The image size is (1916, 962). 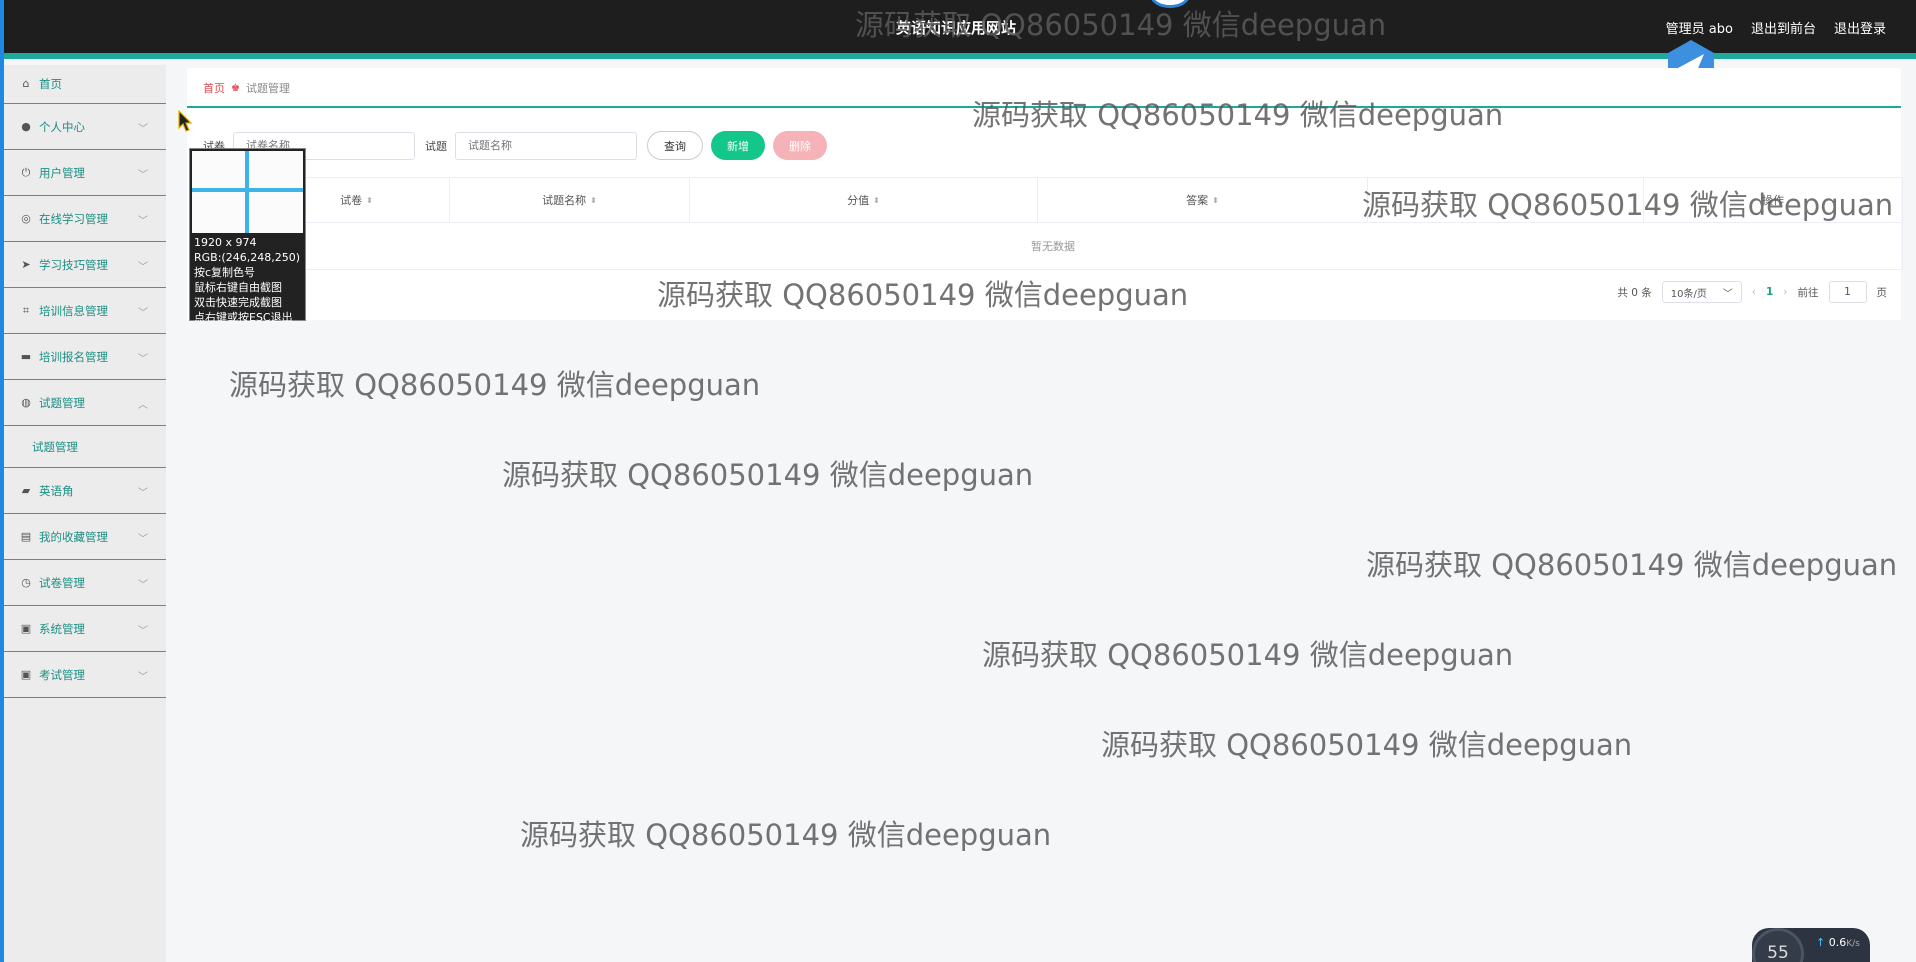 I want to click on sidebar-item-online-learning: ◎ 在线学习管理 ﹀, so click(x=85, y=219).